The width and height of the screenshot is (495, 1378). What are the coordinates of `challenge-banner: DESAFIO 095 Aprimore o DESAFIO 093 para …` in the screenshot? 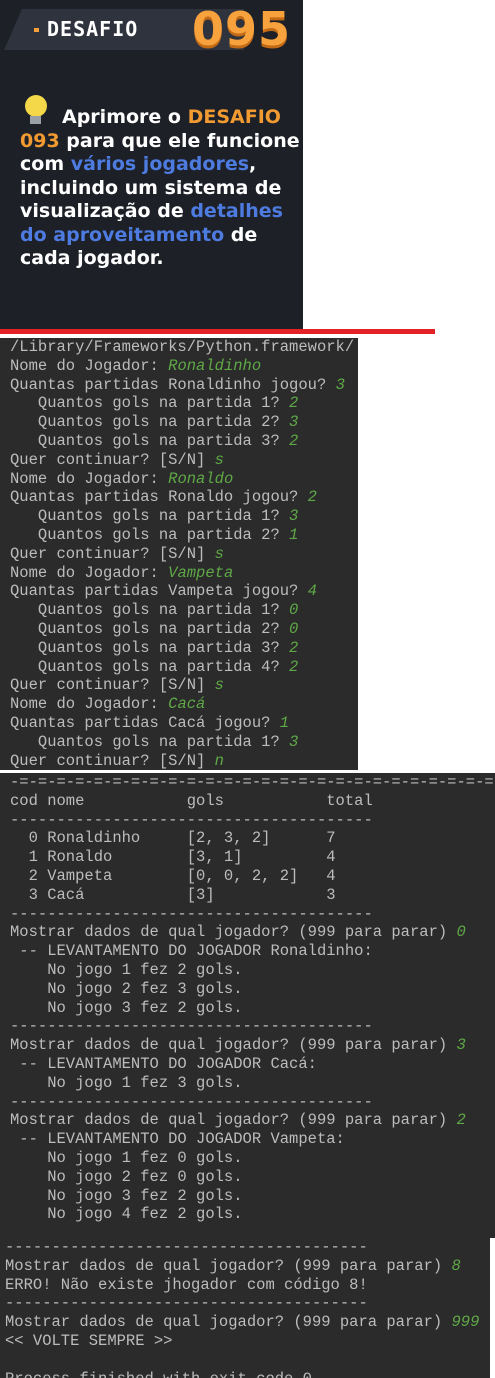 It's located at (151, 165).